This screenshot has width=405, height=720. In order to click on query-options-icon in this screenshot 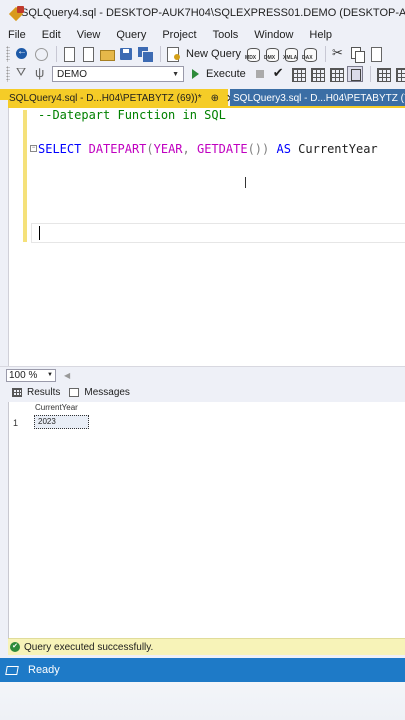, I will do `click(317, 74)`.